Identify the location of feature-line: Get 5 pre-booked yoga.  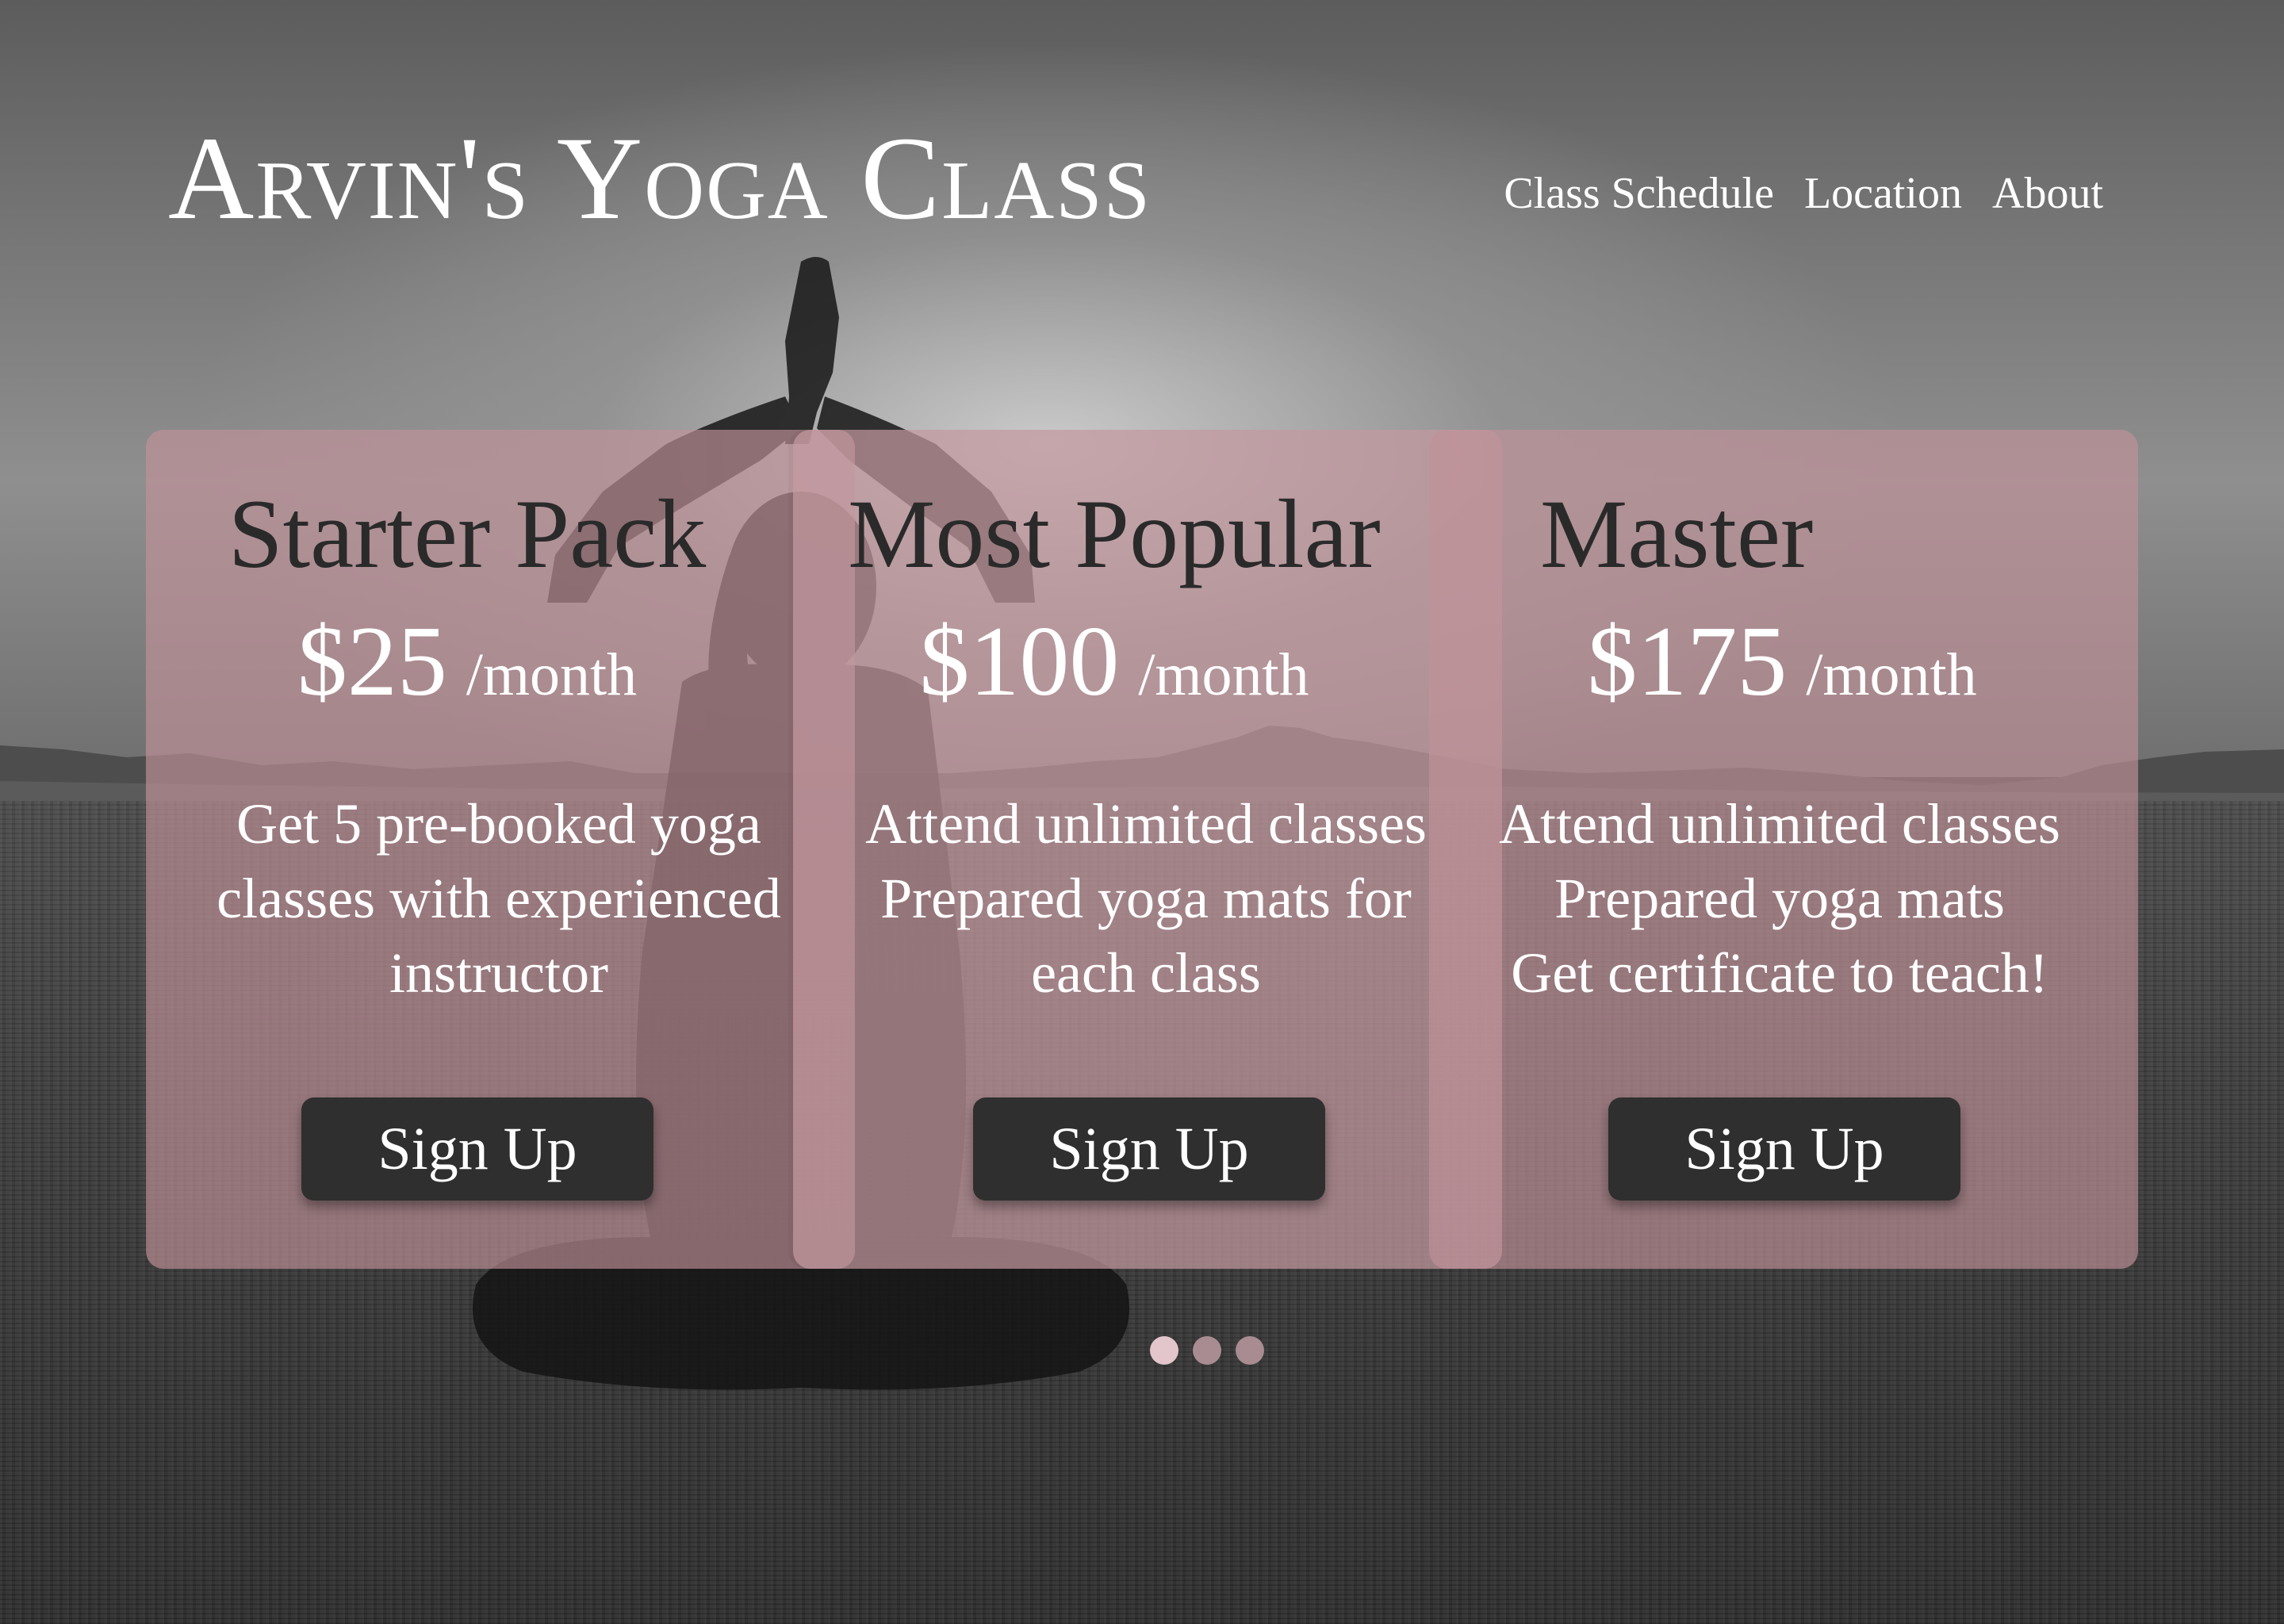
(498, 824).